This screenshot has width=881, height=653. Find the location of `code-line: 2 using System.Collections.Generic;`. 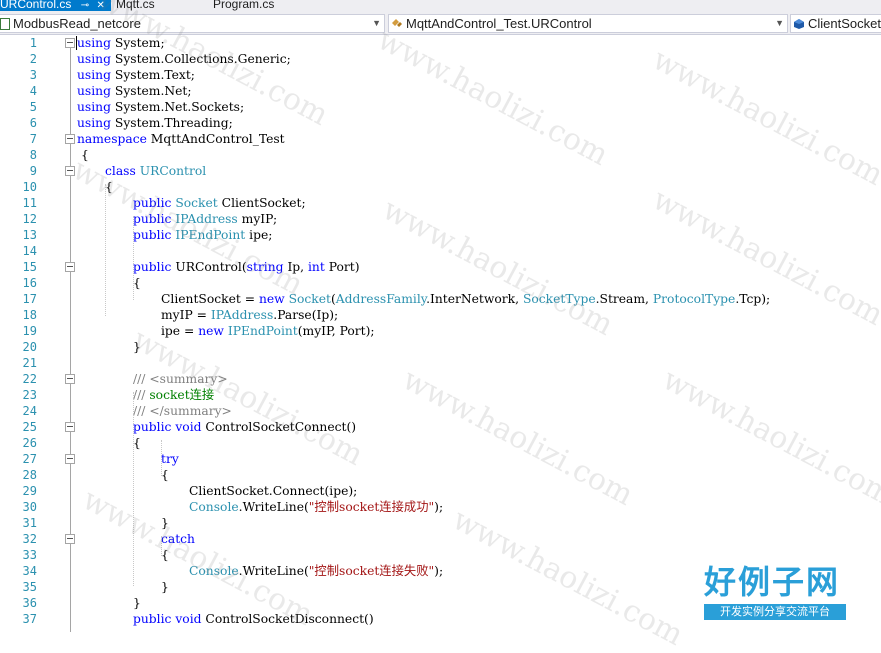

code-line: 2 using System.Collections.Generic; is located at coordinates (440, 59).